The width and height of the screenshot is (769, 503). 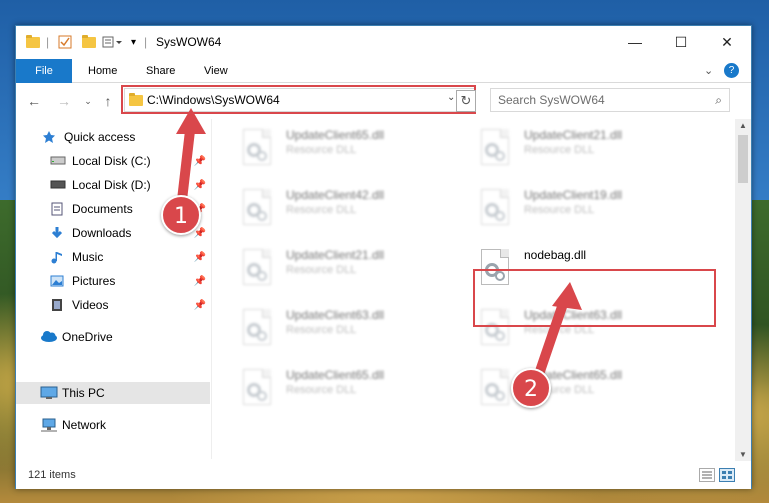 What do you see at coordinates (743, 290) in the screenshot?
I see `vertical-scrollbar: ▲ ▼` at bounding box center [743, 290].